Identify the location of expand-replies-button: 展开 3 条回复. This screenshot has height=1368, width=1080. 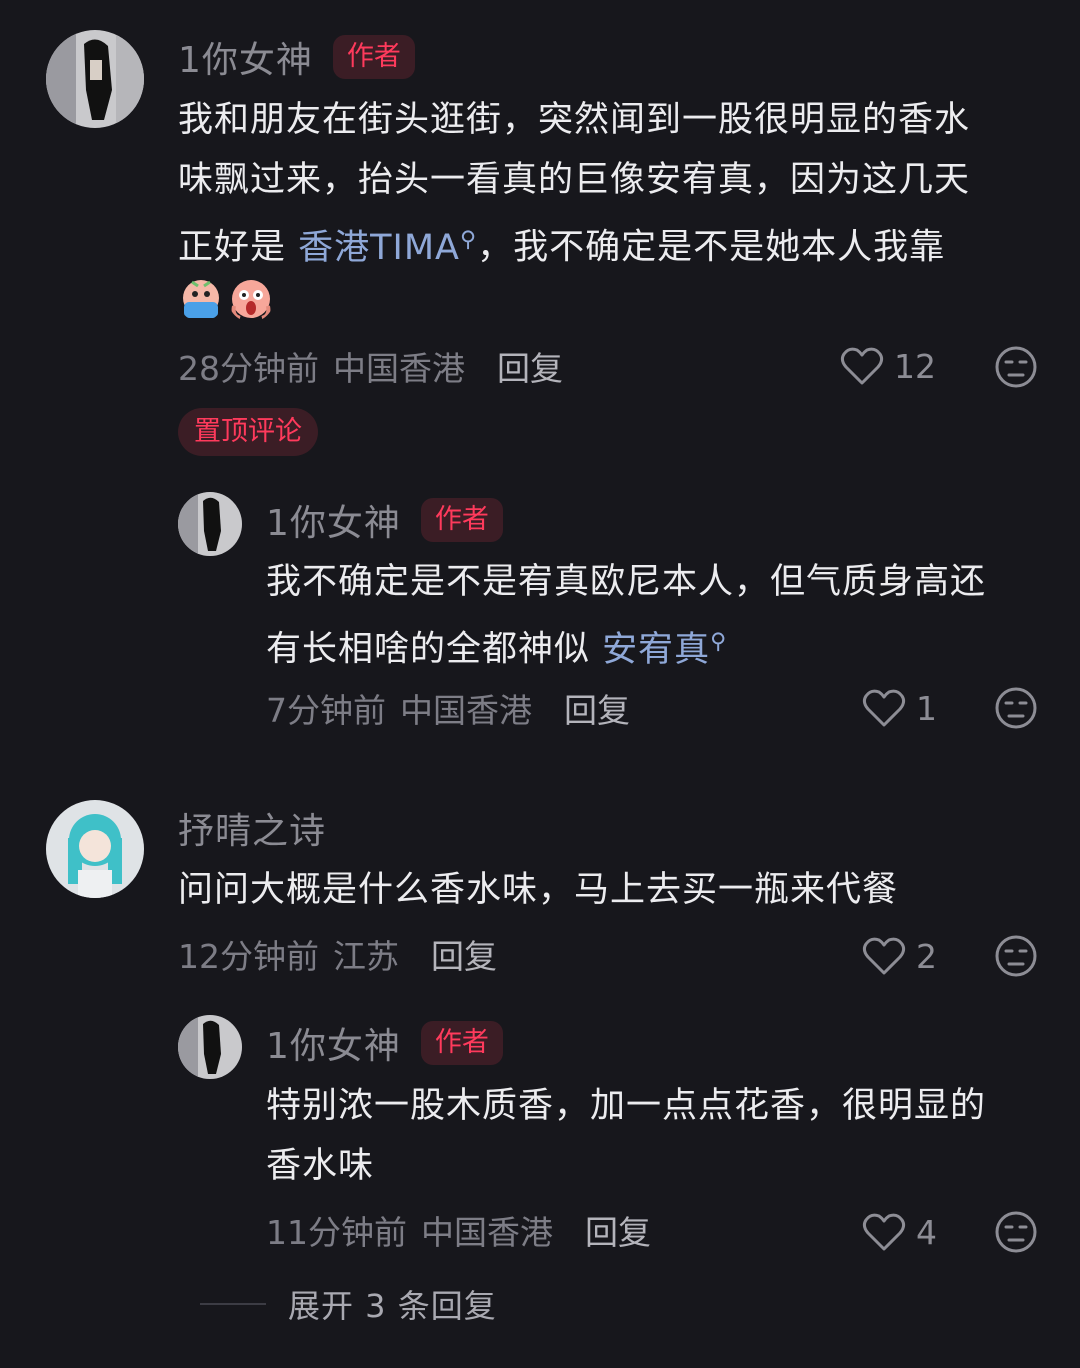
(348, 1304).